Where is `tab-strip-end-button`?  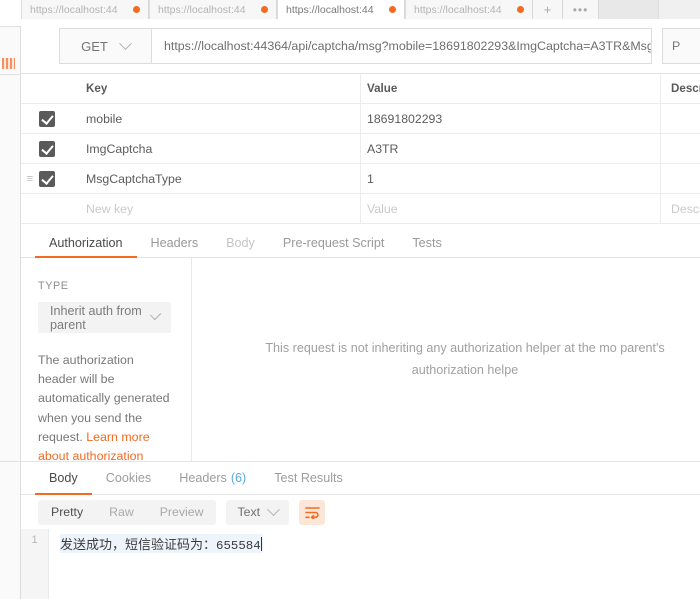 tab-strip-end-button is located at coordinates (679, 9).